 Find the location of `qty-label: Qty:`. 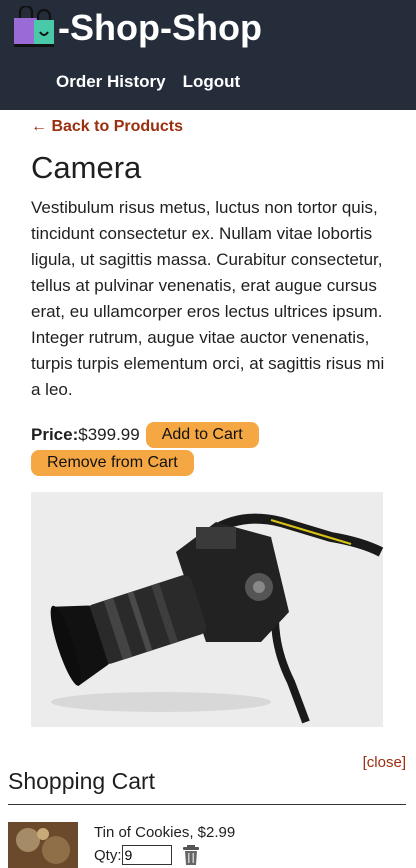

qty-label: Qty: is located at coordinates (108, 855).